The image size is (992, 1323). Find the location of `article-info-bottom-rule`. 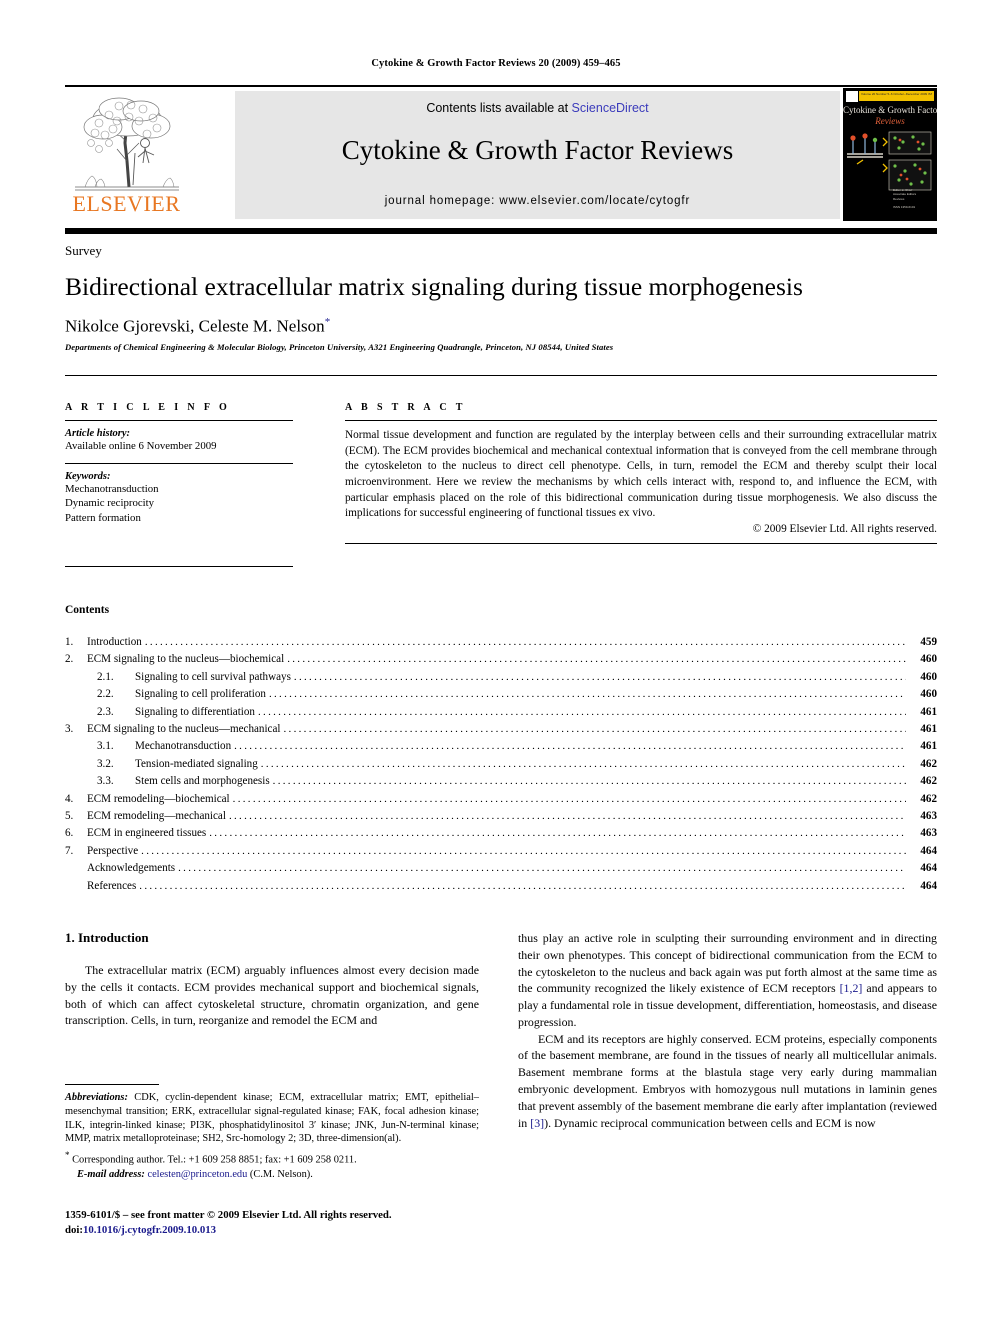

article-info-bottom-rule is located at coordinates (179, 566).